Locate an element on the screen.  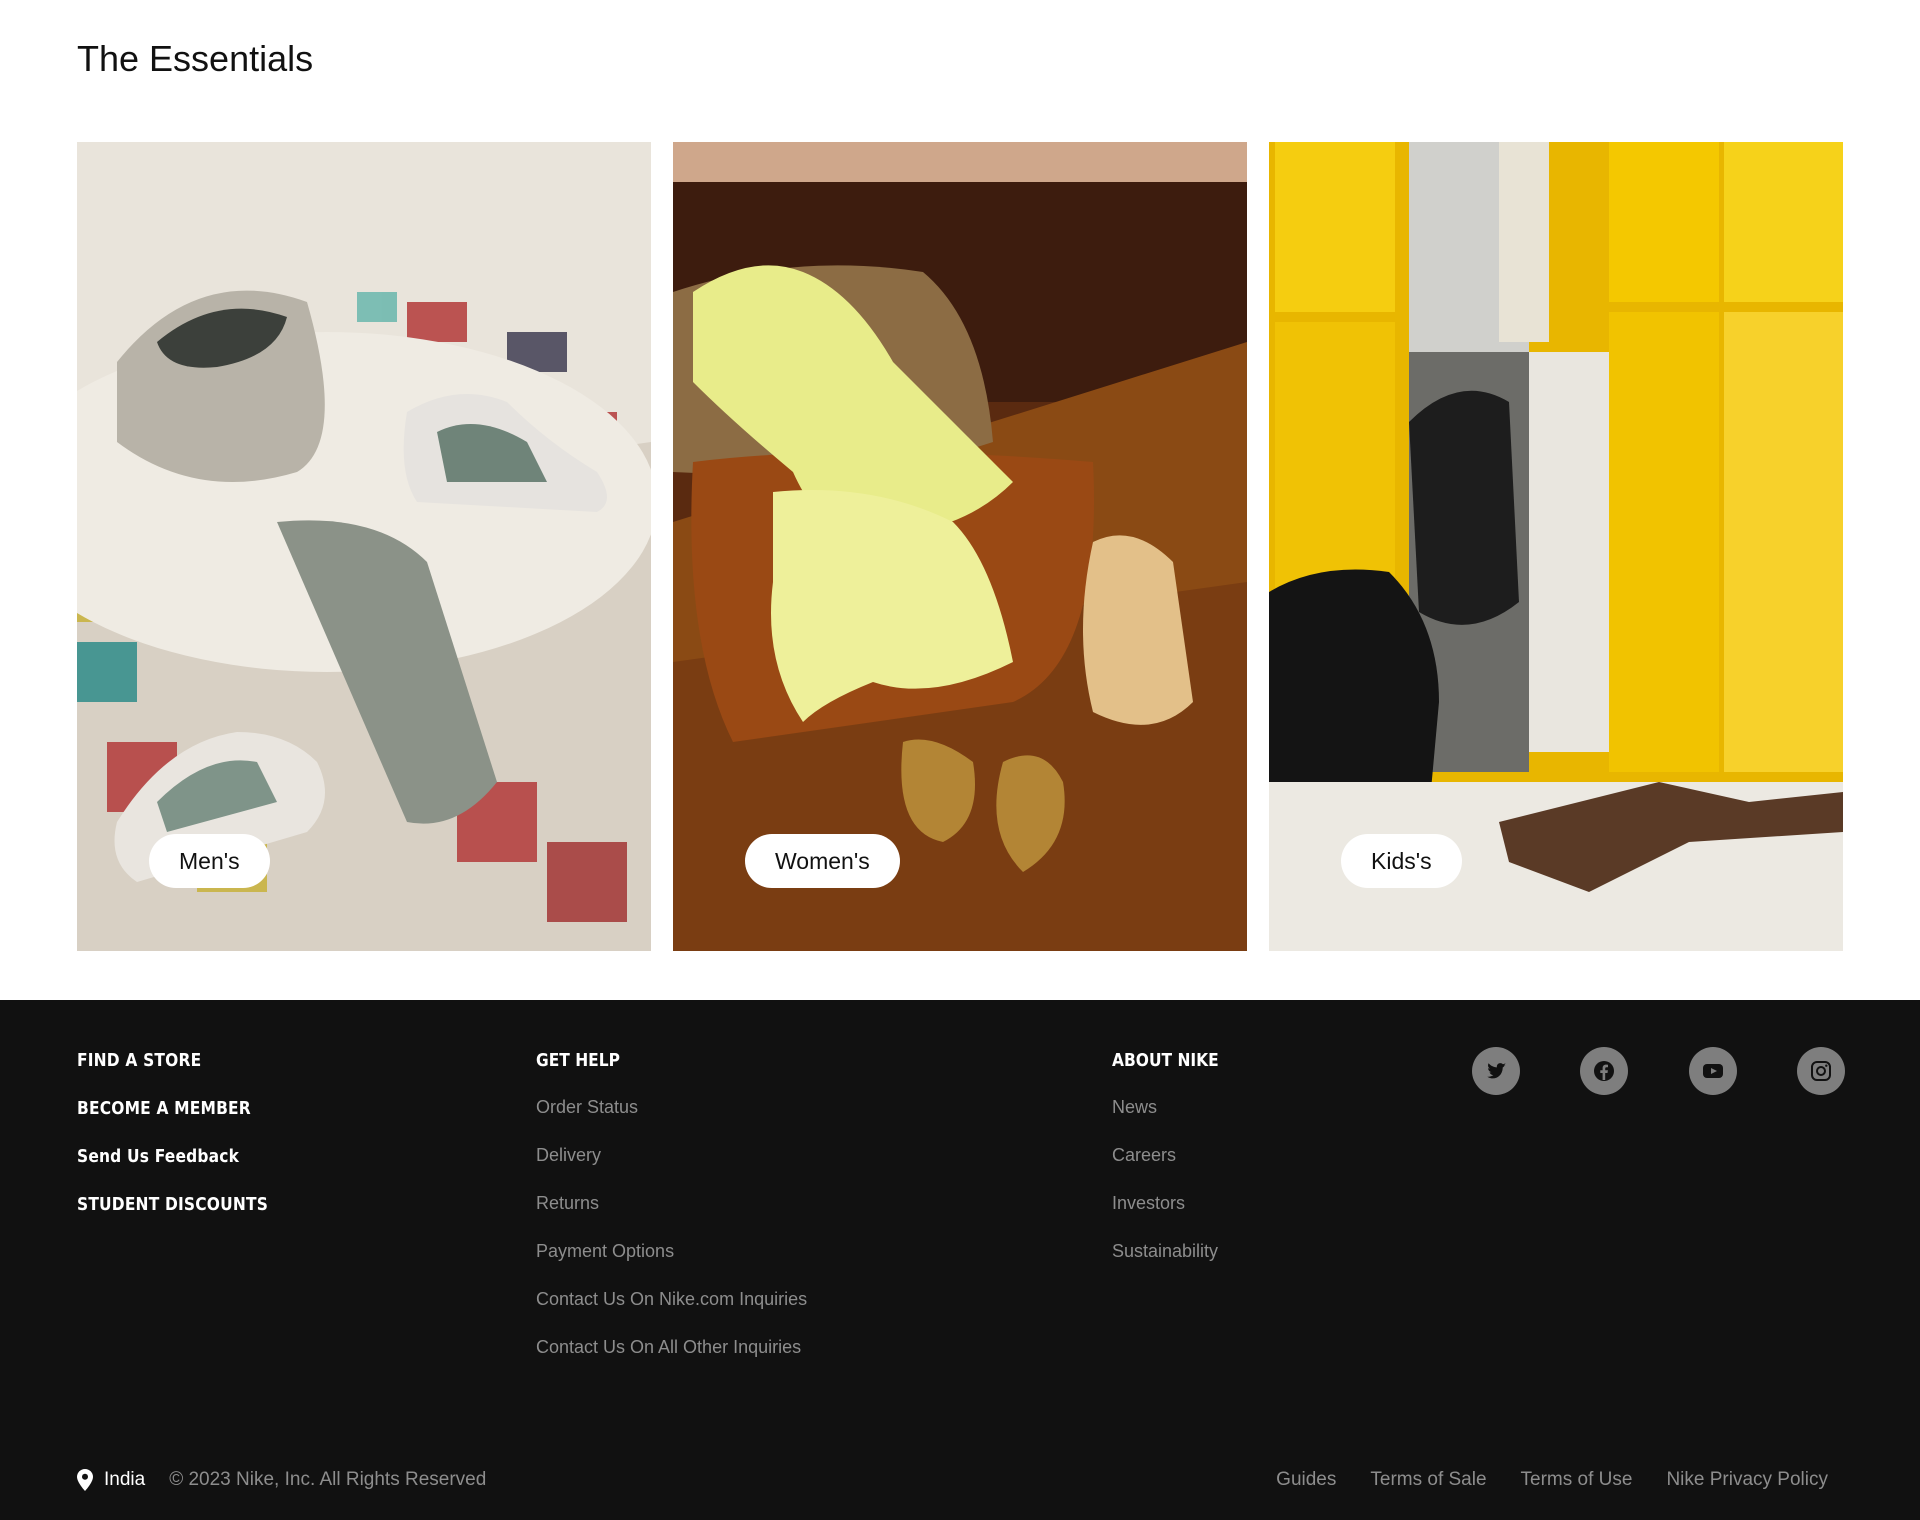
terms-of-sale-link: Terms of Sale is located at coordinates (1428, 1480).